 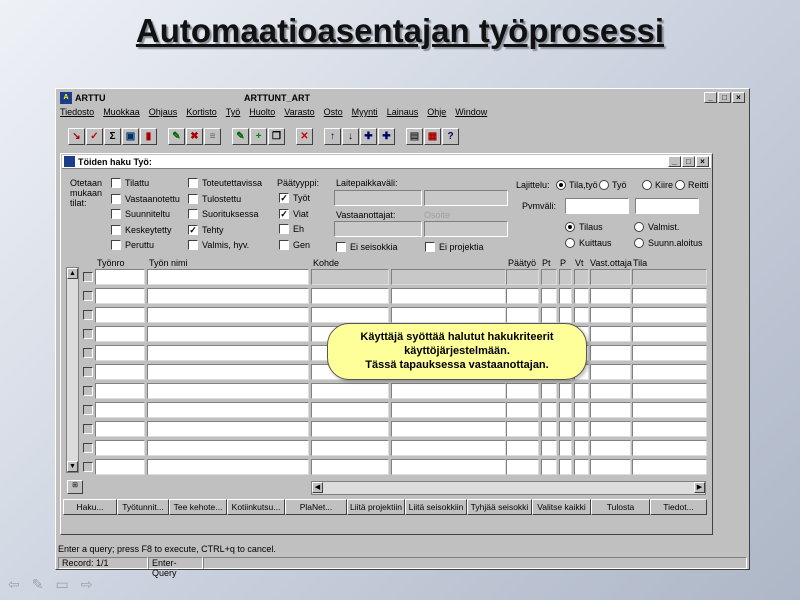 I want to click on pvm-from-field, so click(x=597, y=206).